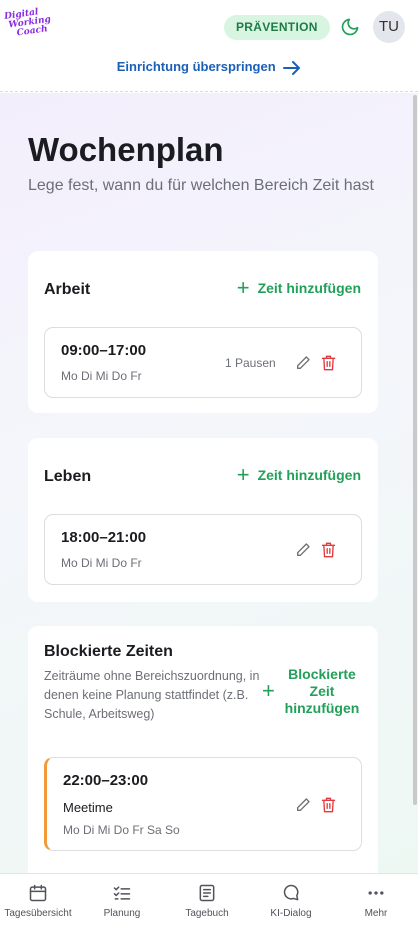 This screenshot has width=418, height=926. Describe the element at coordinates (250, 363) in the screenshot. I see `slot-pause-count: 1 Pausen` at that location.